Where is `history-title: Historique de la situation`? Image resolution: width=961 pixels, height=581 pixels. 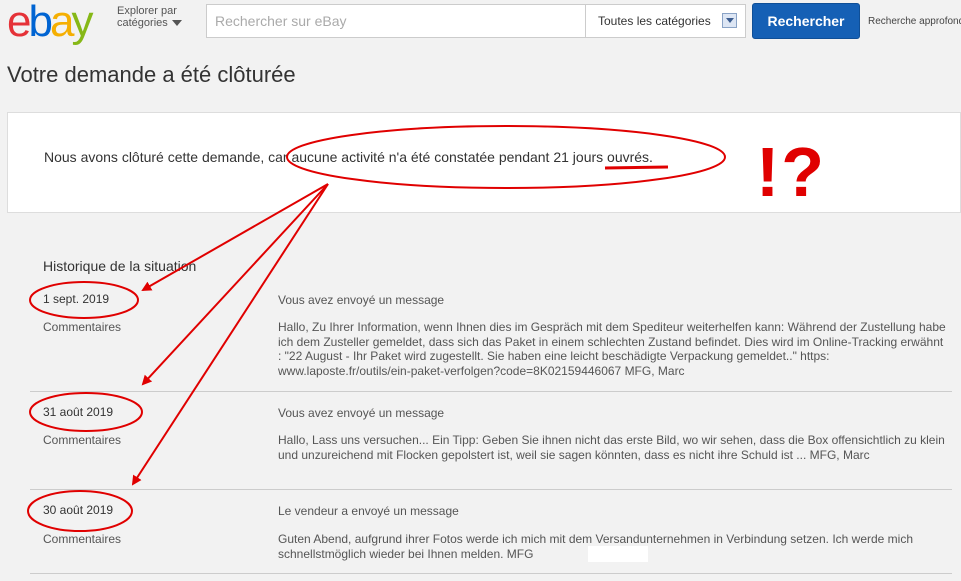
history-title: Historique de la situation is located at coordinates (120, 266).